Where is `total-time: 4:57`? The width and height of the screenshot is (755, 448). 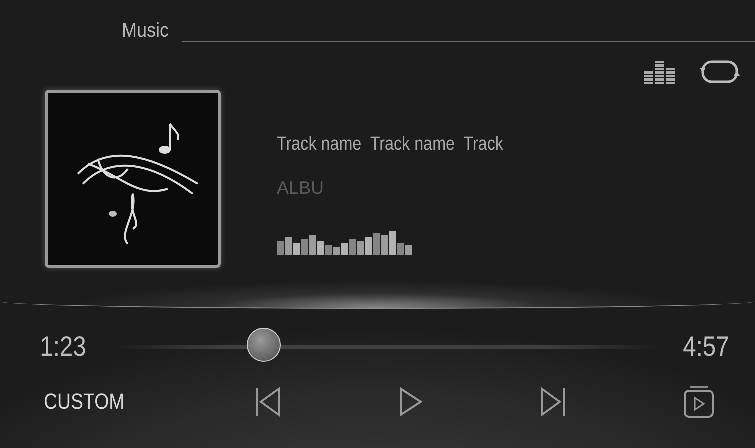
total-time: 4:57 is located at coordinates (705, 347).